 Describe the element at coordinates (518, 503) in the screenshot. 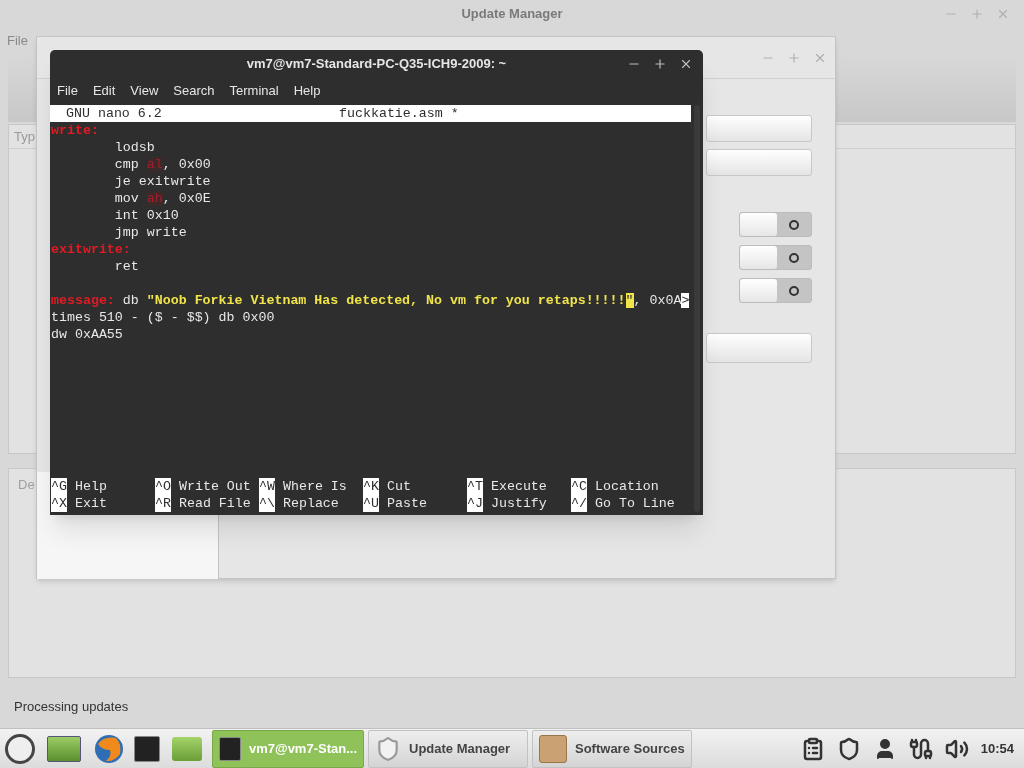

I see `shortcut-label: Justify` at that location.